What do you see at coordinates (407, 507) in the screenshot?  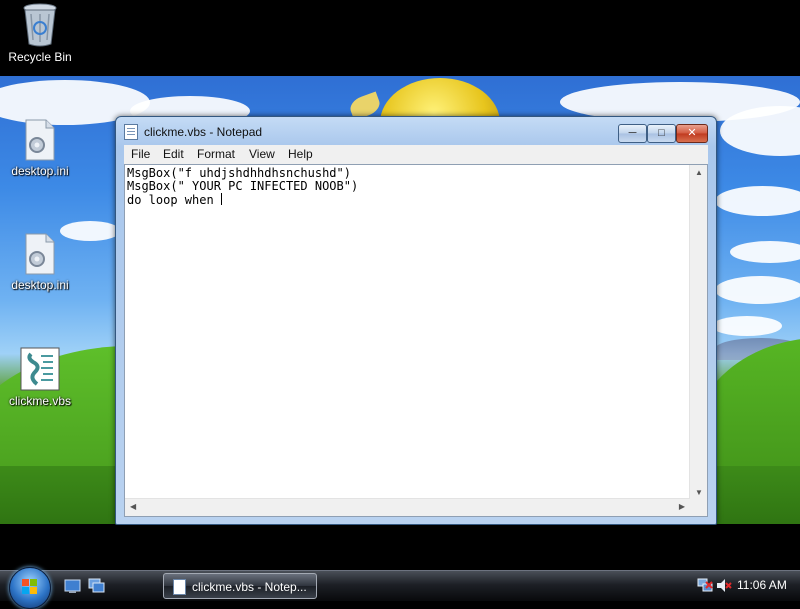 I see `horizontal-scrollbar: ◀ ▶` at bounding box center [407, 507].